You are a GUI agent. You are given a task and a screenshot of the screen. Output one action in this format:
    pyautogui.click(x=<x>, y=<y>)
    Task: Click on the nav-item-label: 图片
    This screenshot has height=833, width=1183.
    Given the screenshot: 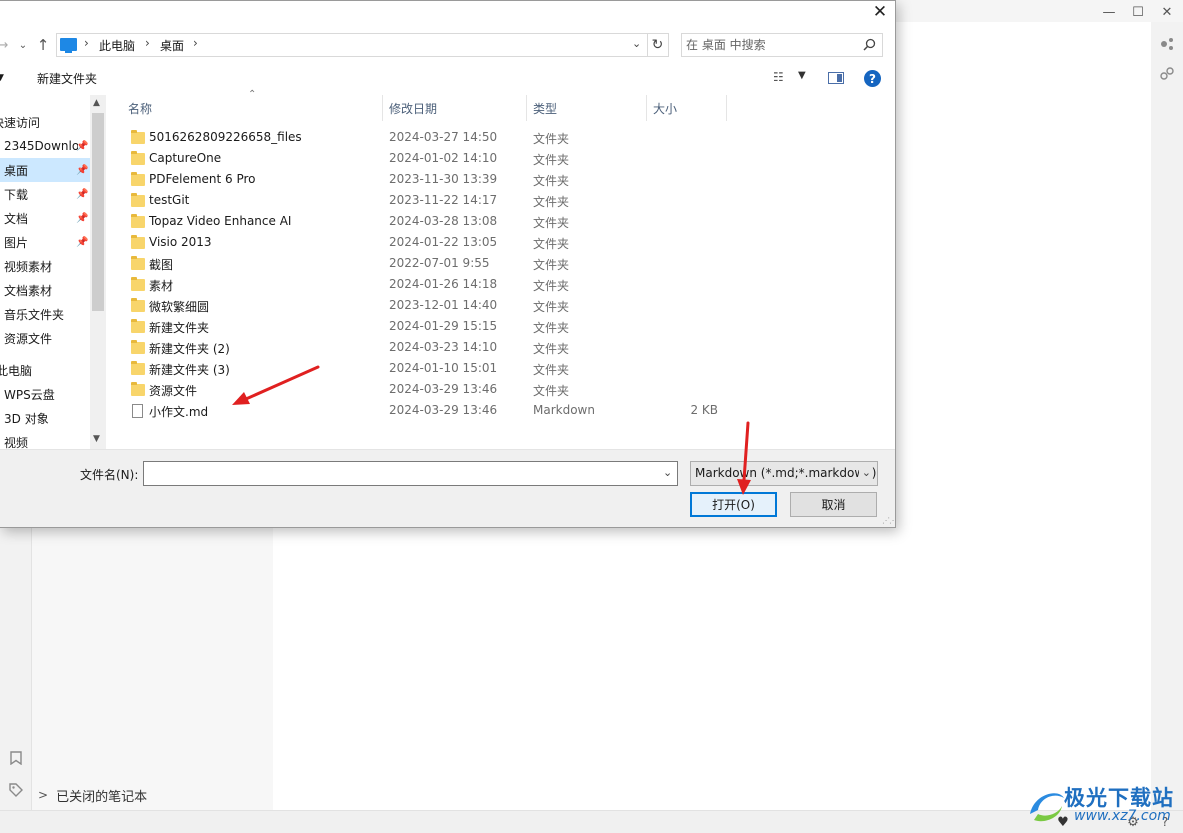 What is the action you would take?
    pyautogui.click(x=16, y=242)
    